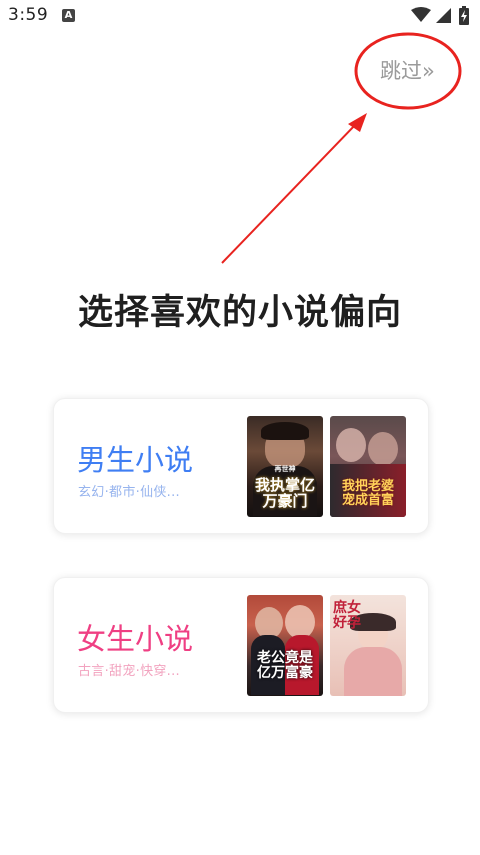 The image size is (480, 855). Describe the element at coordinates (241, 645) in the screenshot. I see `category-card-female: 女生小说 古言·甜宠·快穿... 老公竟是亿万富豪 庶女好孕` at that location.